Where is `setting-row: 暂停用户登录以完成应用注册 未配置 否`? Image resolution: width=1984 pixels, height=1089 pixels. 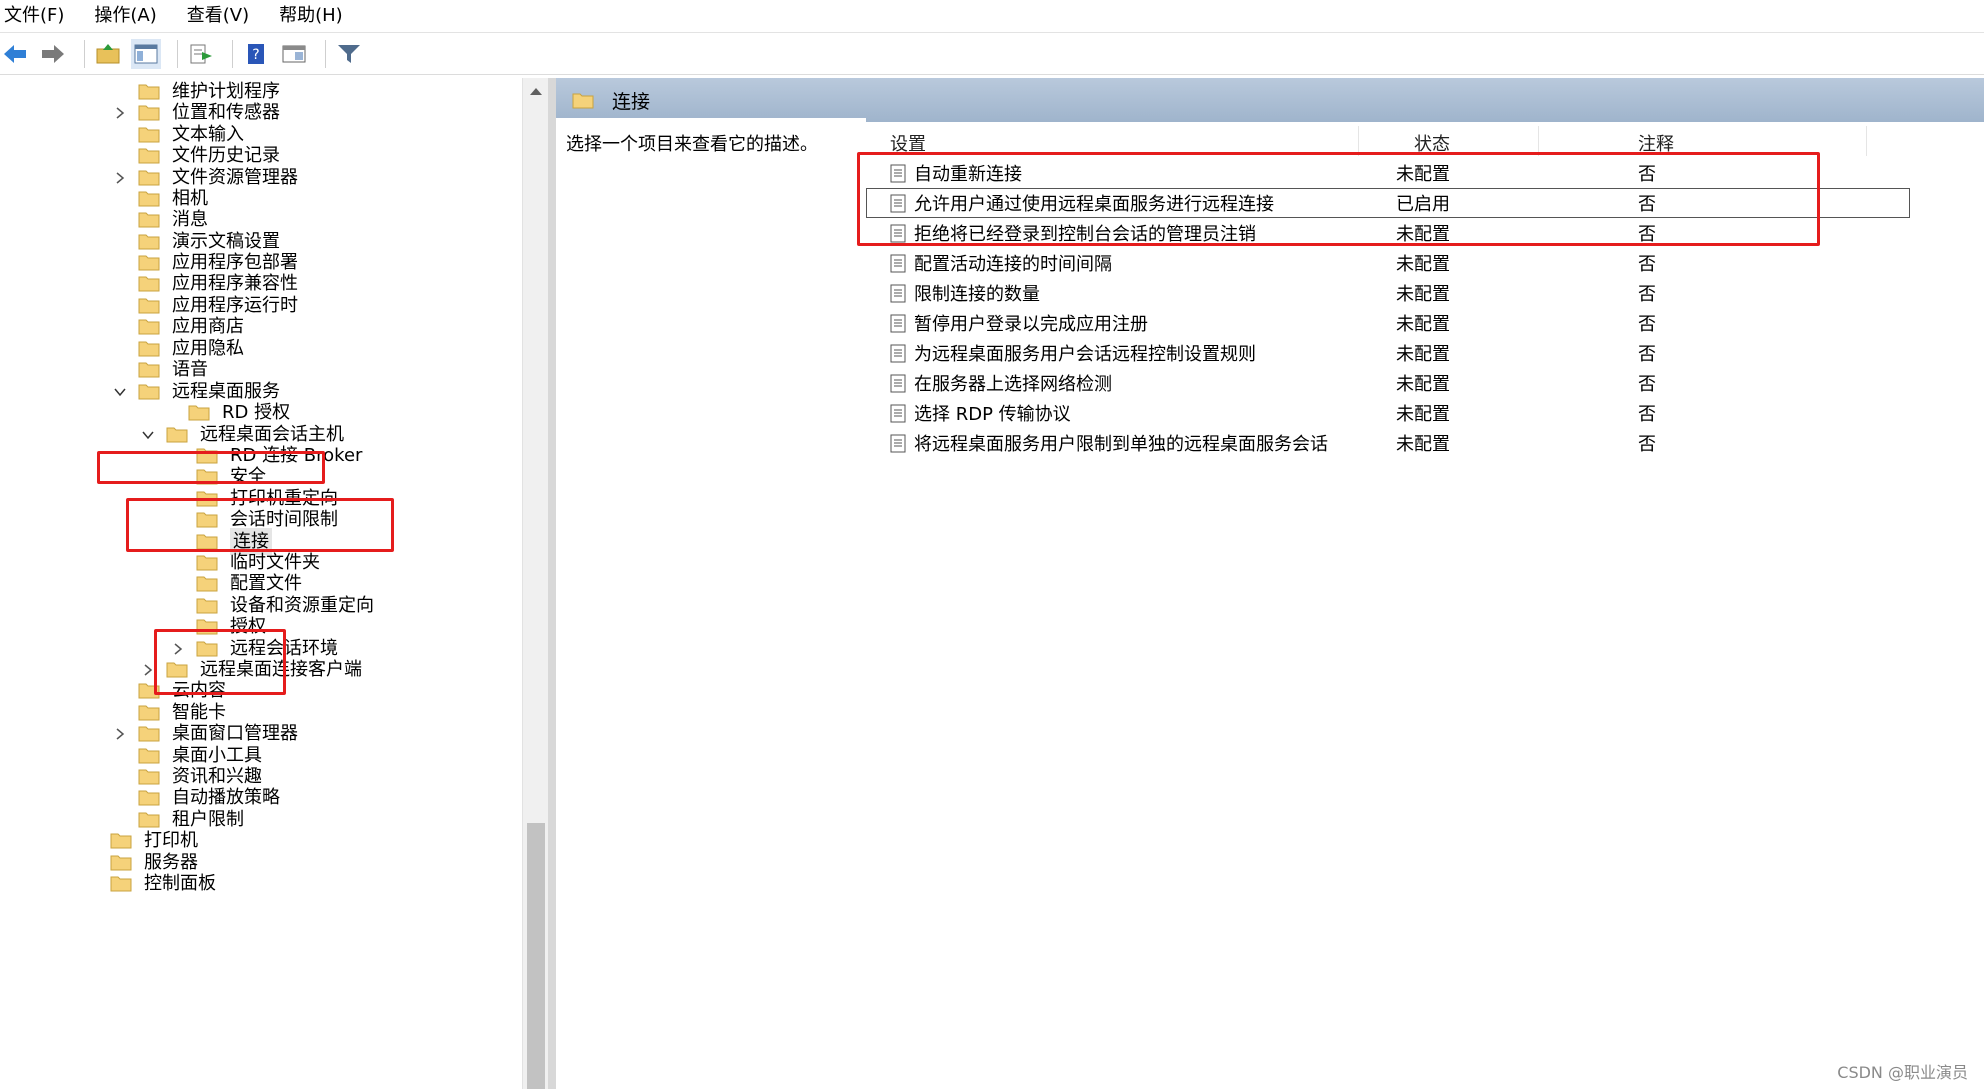
setting-row: 暂停用户登录以完成应用注册 未配置 否 is located at coordinates (1391, 323).